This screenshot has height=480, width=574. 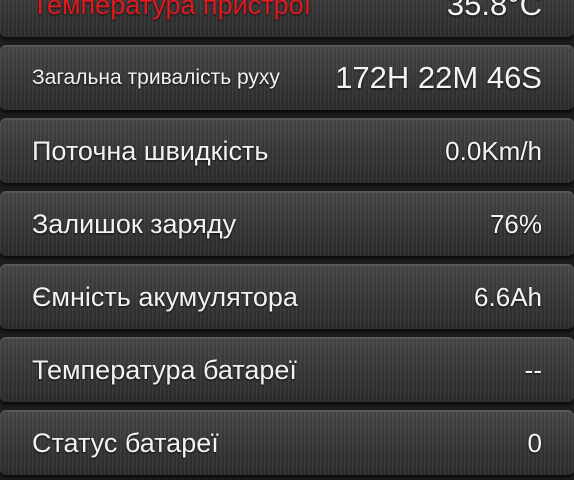 I want to click on list-item-battery-capacity: Ємність акумулятора 6.6Ah, so click(x=287, y=297).